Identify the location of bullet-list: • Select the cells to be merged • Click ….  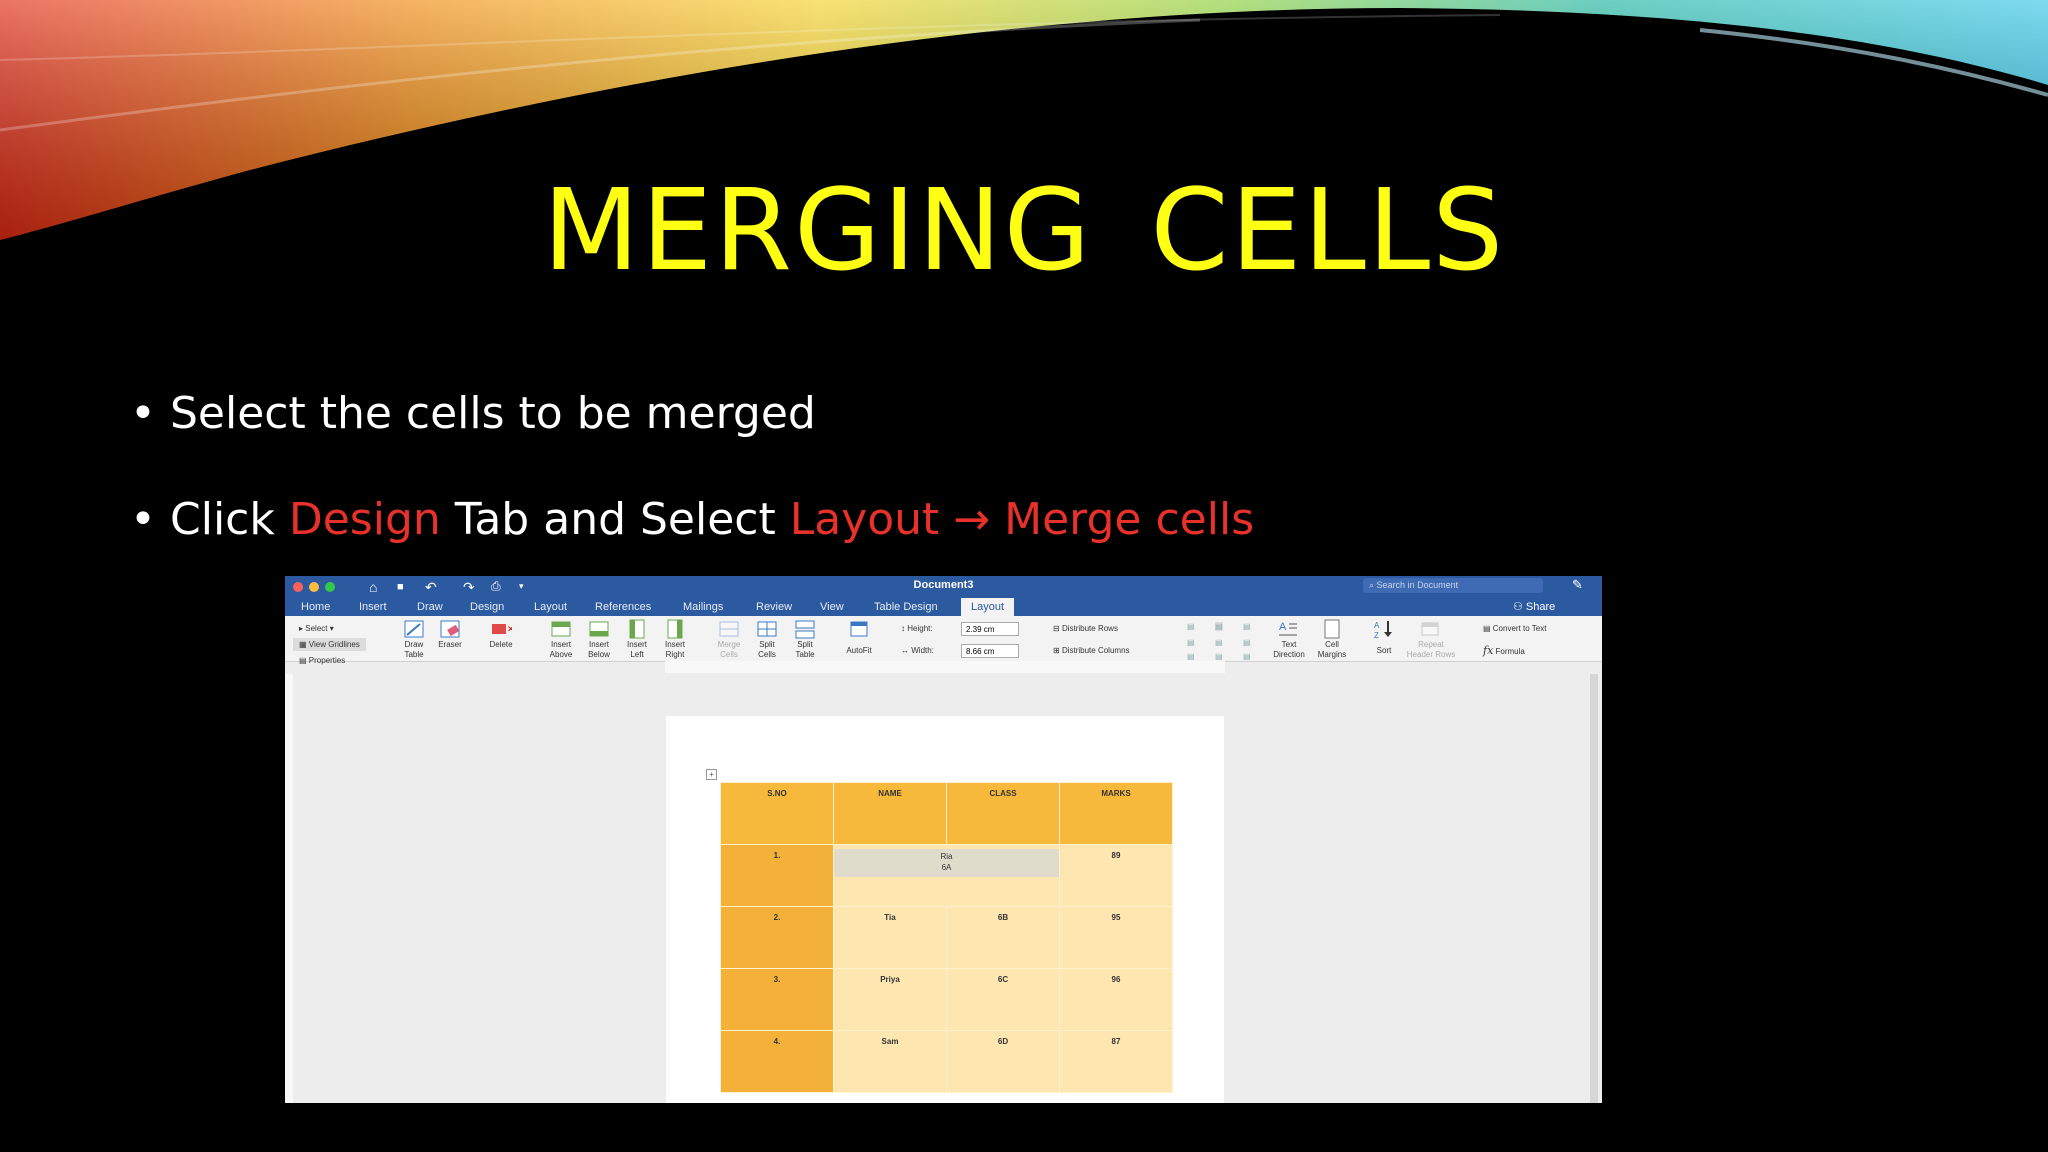
(692, 498).